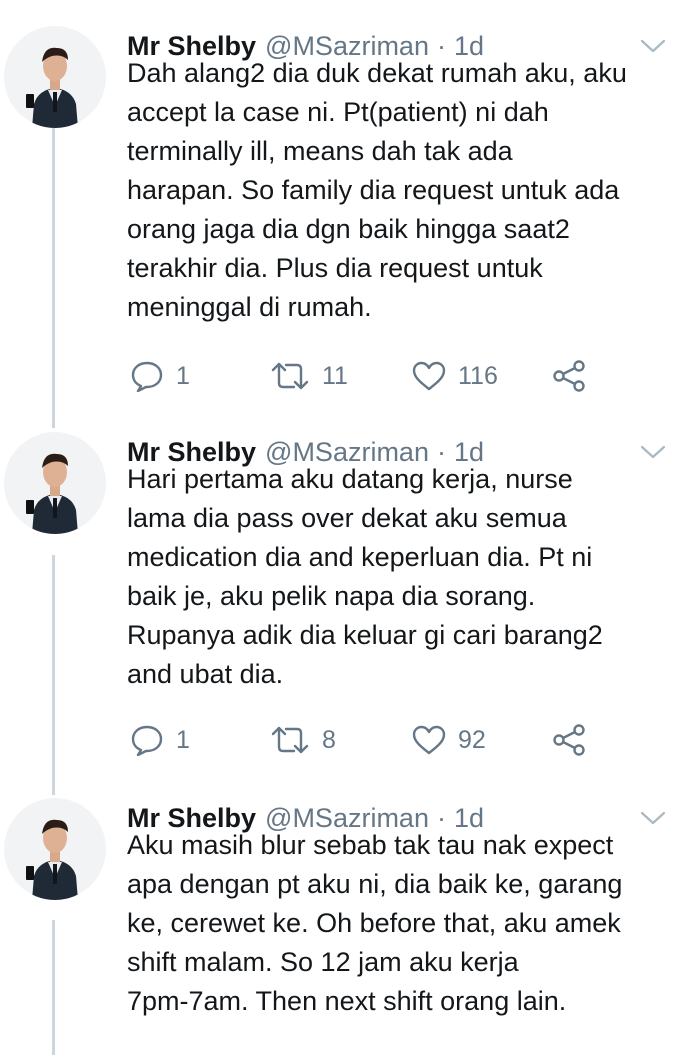 Image resolution: width=694 pixels, height=1055 pixels. Describe the element at coordinates (370, 740) in the screenshot. I see `tweet-actions: 1 8 92` at that location.